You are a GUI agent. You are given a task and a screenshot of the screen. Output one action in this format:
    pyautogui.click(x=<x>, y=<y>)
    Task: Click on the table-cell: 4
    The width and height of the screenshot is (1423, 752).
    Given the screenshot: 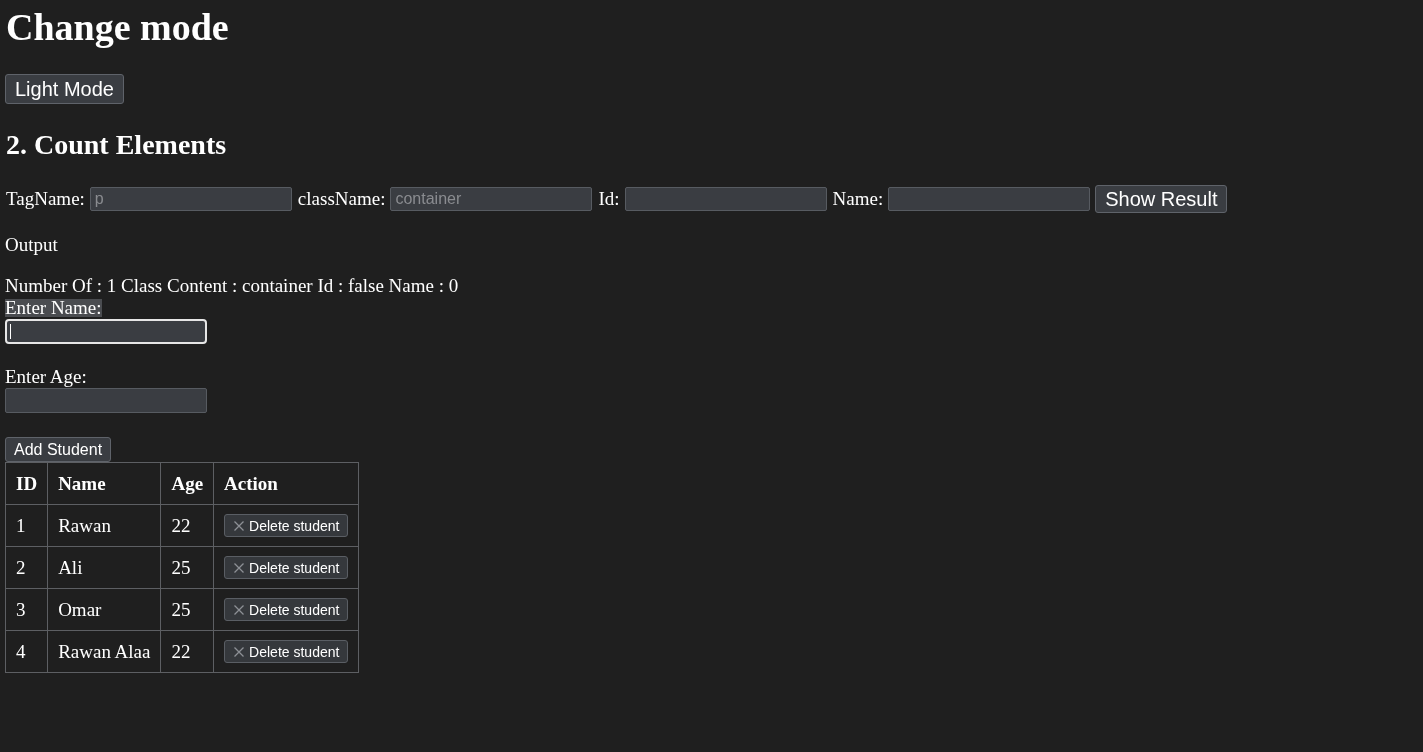 What is the action you would take?
    pyautogui.click(x=26, y=651)
    